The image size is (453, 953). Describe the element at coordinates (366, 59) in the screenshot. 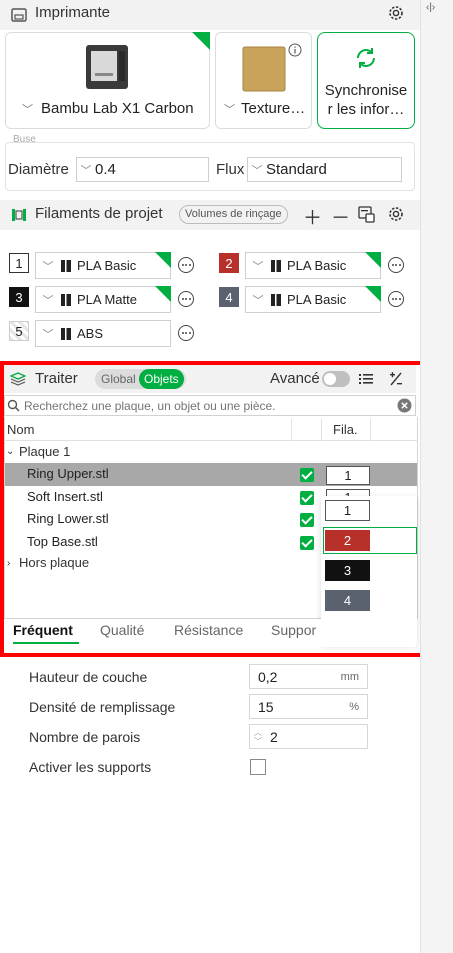

I see `sync-icon` at that location.